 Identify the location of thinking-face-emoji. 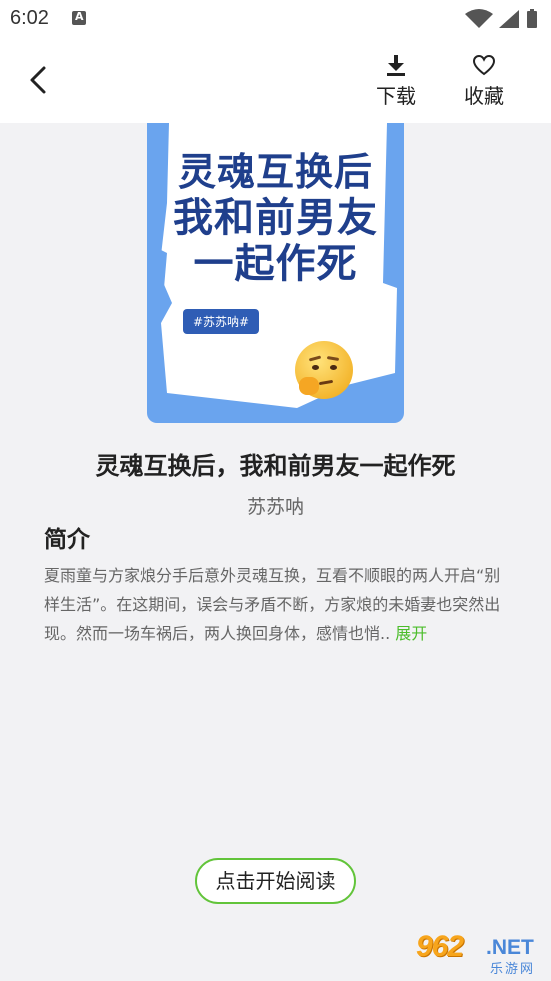
(324, 370).